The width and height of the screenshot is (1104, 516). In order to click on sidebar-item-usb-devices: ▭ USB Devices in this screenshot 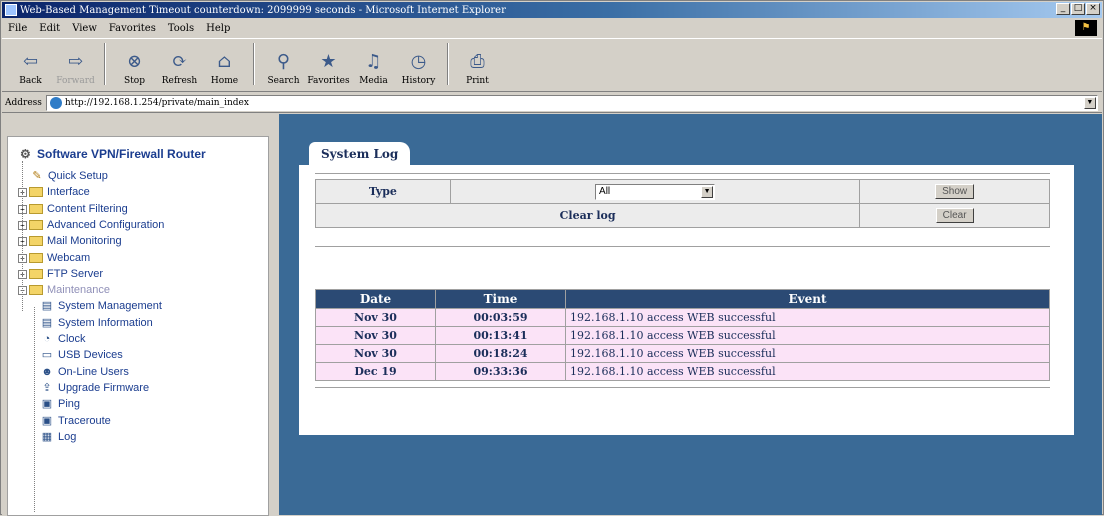, I will do `click(81, 355)`.